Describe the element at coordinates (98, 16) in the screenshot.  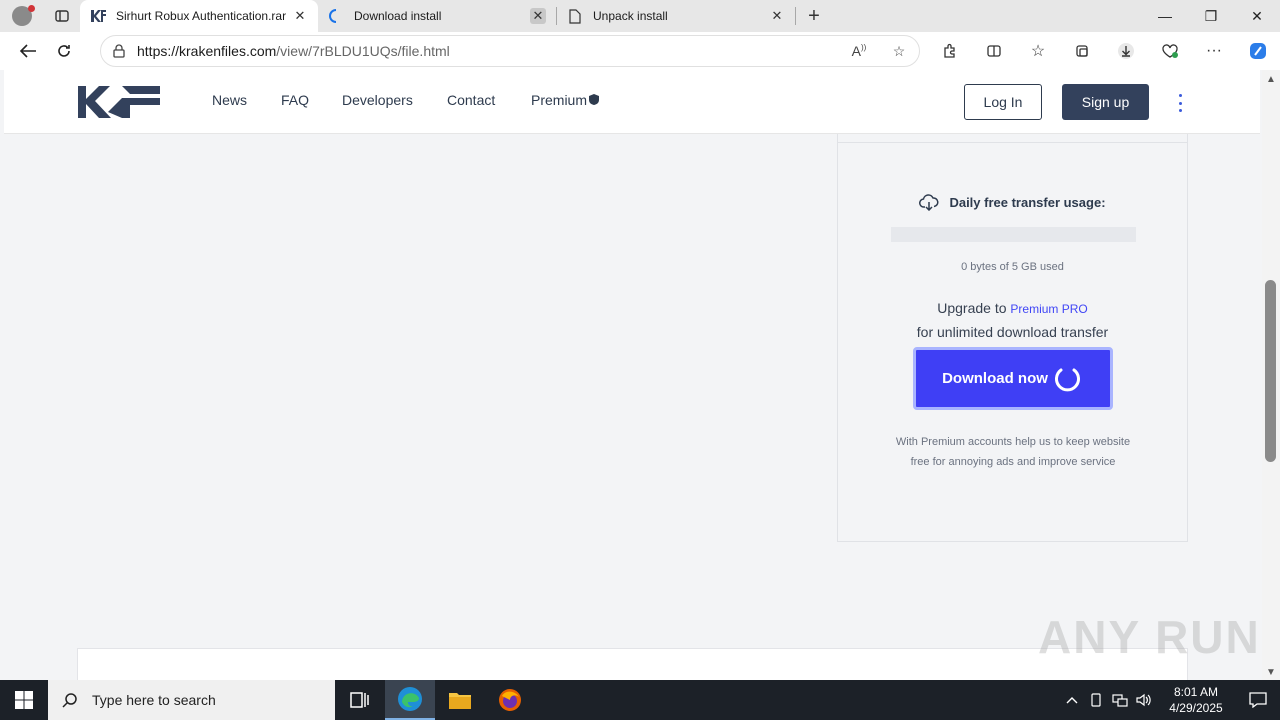
I see `krakenfiles-favicon-icon` at that location.